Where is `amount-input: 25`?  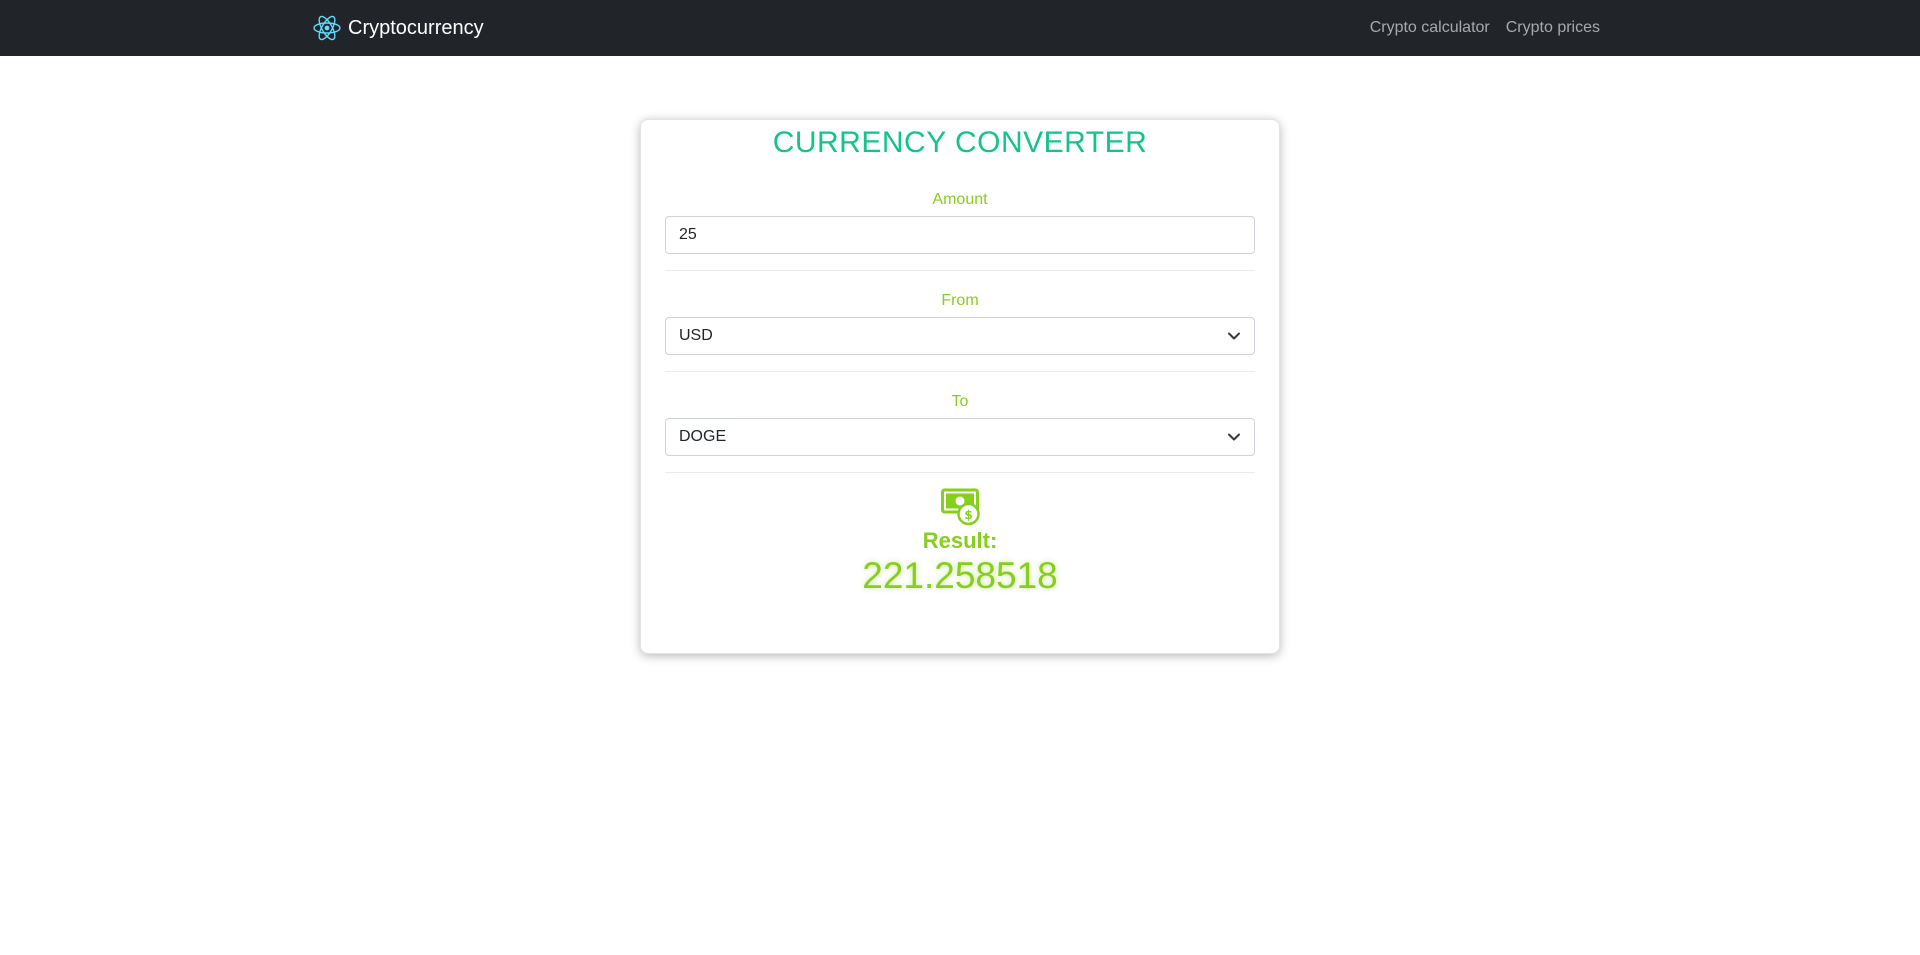
amount-input: 25 is located at coordinates (960, 235).